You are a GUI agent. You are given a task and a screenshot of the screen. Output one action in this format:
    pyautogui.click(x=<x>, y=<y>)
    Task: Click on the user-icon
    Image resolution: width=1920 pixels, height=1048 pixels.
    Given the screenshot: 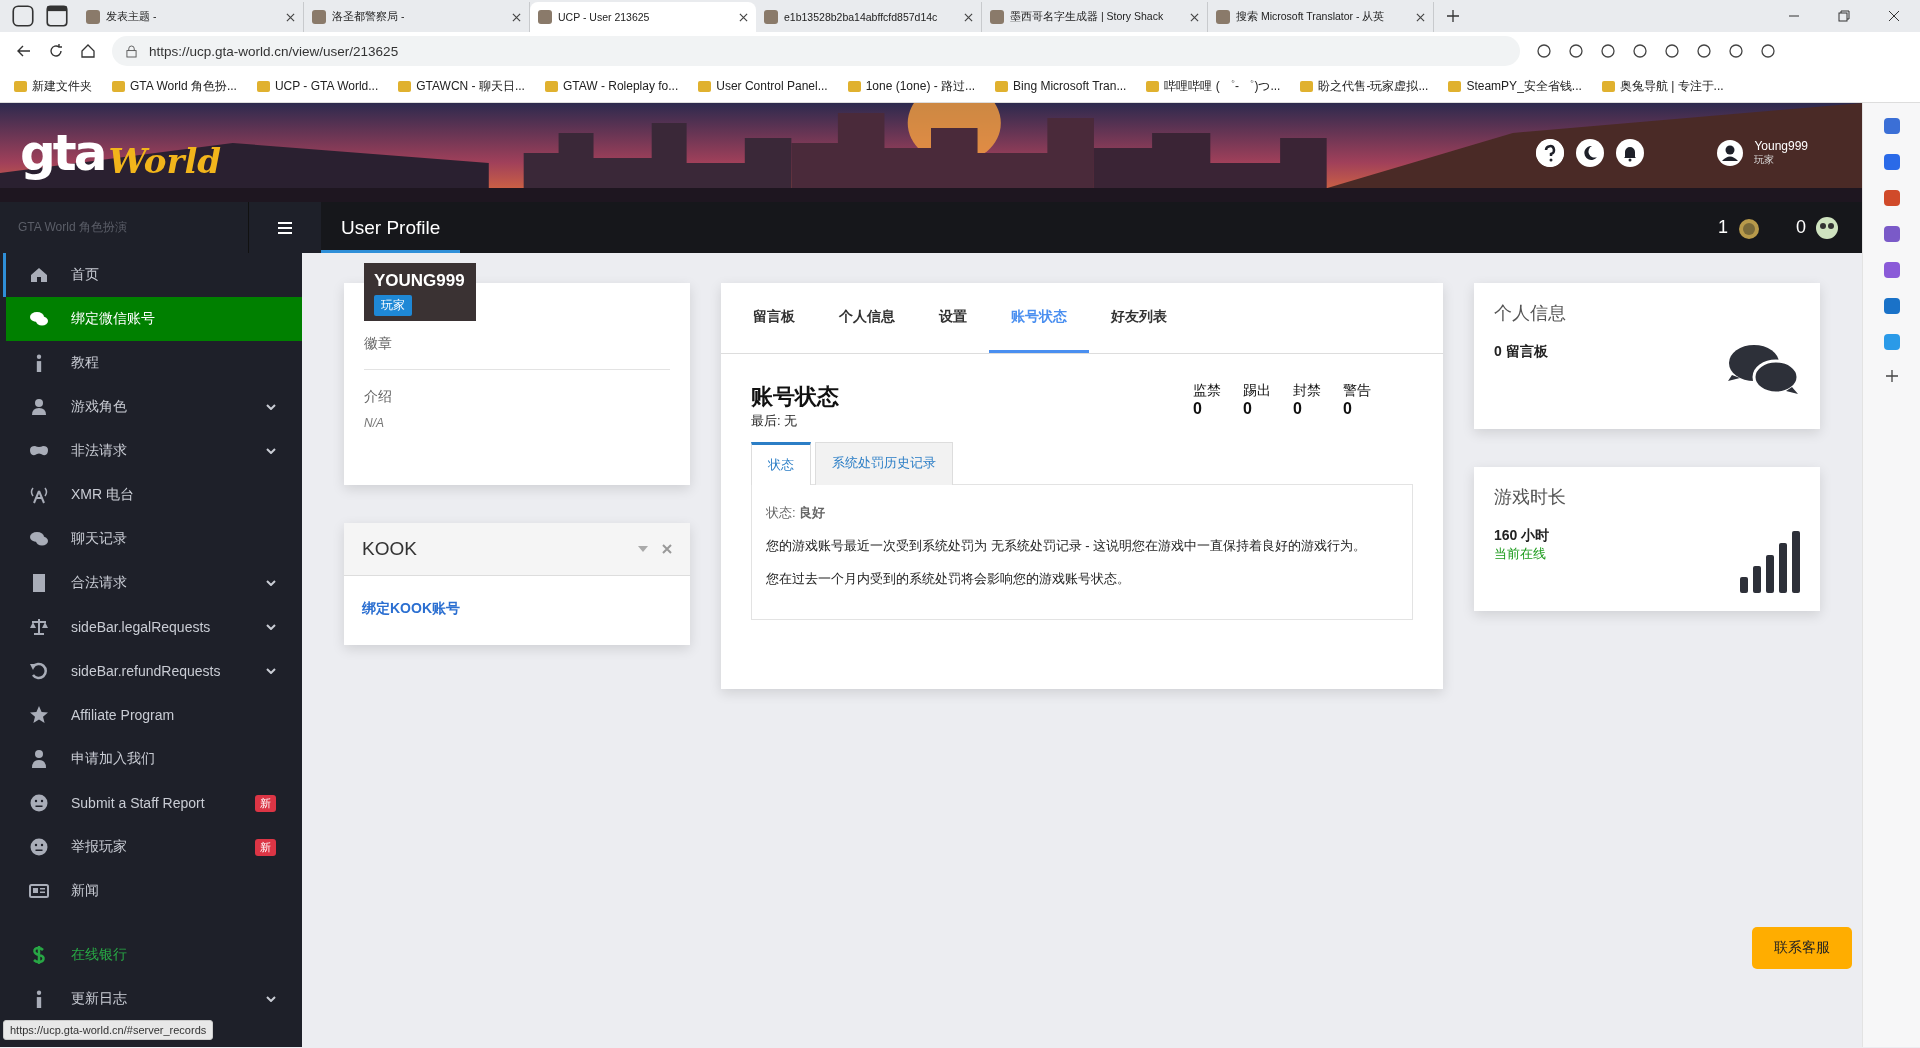 What is the action you would take?
    pyautogui.click(x=39, y=407)
    